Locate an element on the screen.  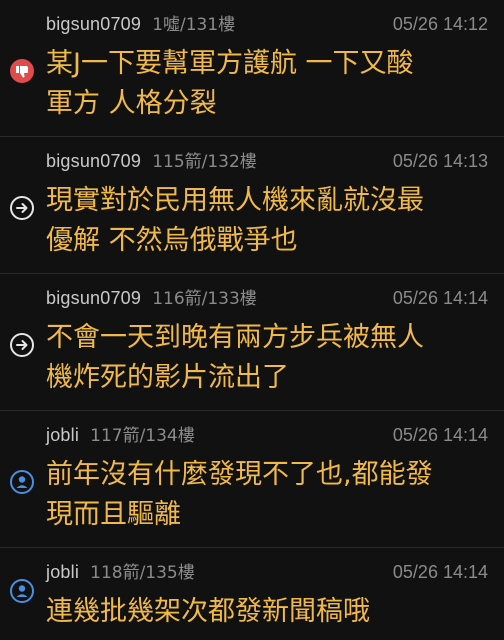
comment-text: 不會一天到晚有兩方步兵被無人 機炸死的影片流出了 is located at coordinates (235, 357).